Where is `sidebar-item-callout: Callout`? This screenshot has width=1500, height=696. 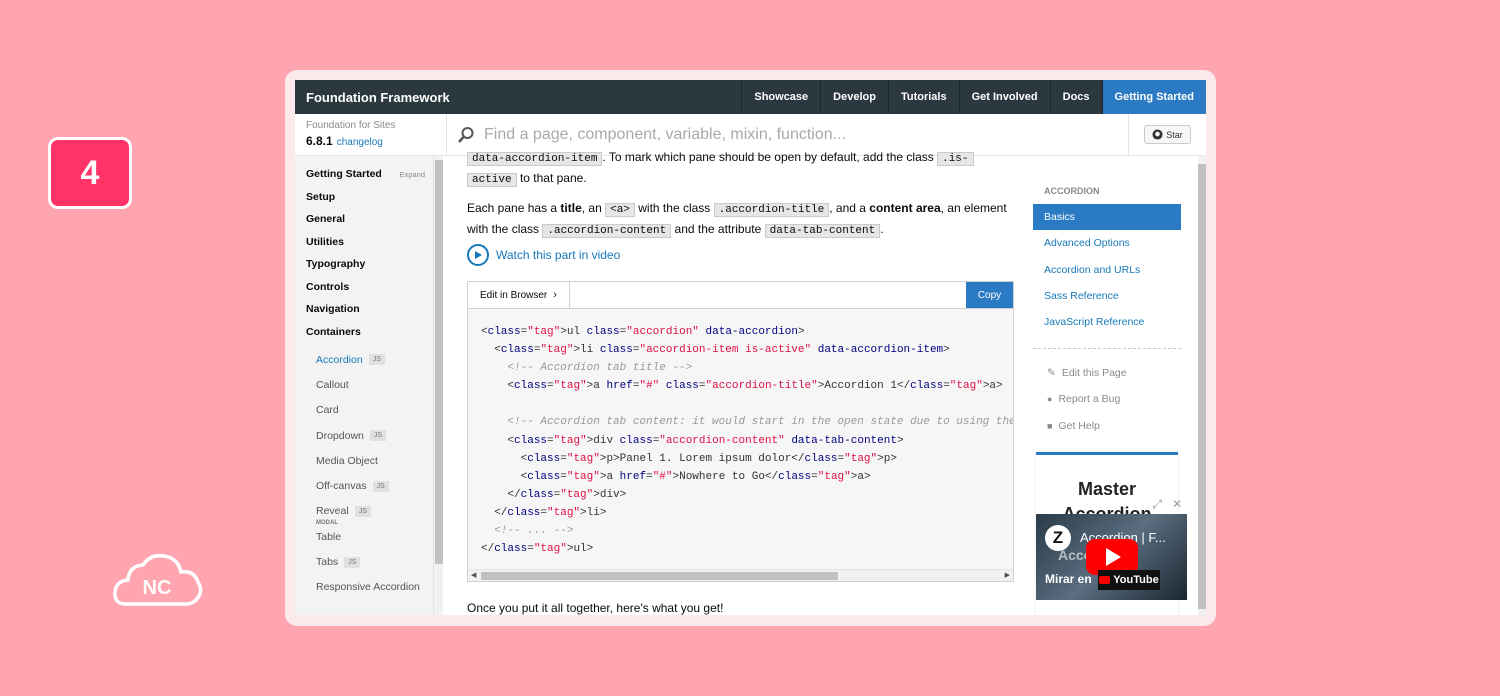
sidebar-item-callout: Callout is located at coordinates (364, 384).